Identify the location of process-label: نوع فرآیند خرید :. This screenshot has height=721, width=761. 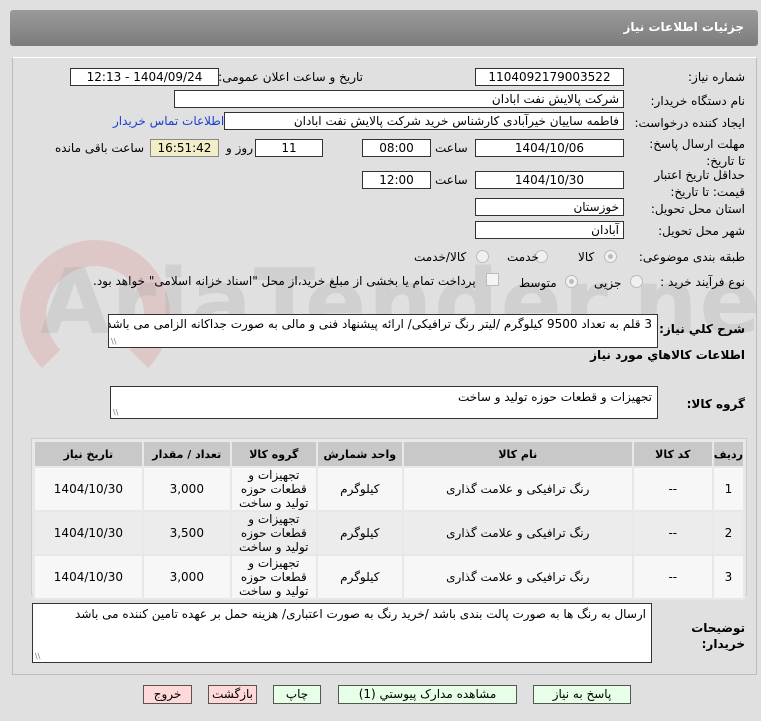
(702, 282).